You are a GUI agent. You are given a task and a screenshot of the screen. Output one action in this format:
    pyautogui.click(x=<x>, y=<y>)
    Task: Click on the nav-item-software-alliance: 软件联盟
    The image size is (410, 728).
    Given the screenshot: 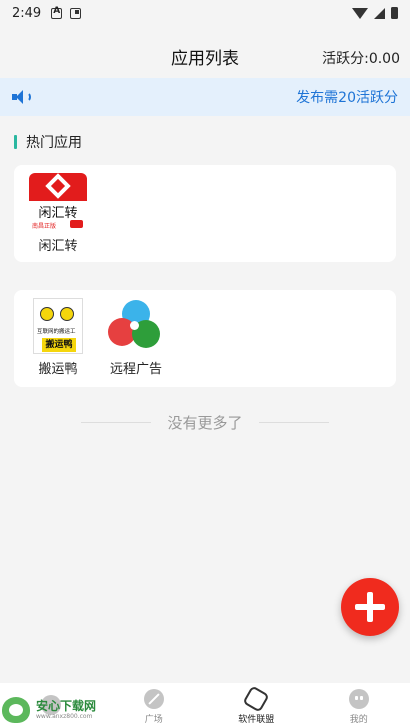 What is the action you would take?
    pyautogui.click(x=256, y=705)
    